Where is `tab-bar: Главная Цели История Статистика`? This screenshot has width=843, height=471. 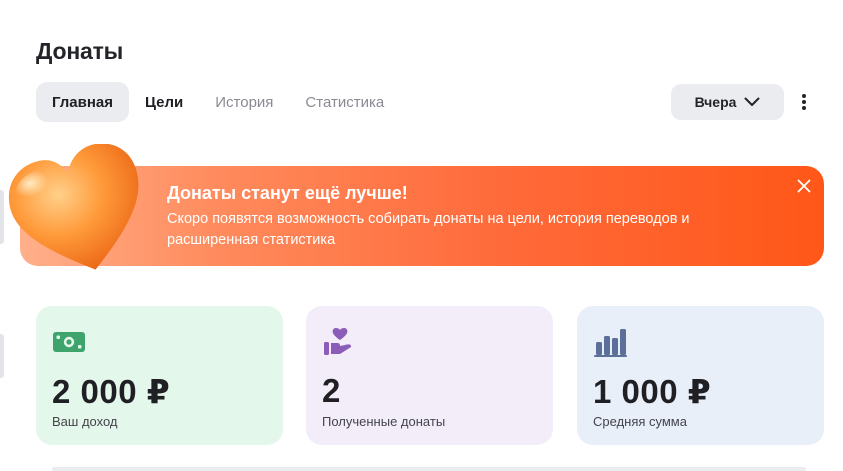 tab-bar: Главная Цели История Статистика is located at coordinates (218, 102).